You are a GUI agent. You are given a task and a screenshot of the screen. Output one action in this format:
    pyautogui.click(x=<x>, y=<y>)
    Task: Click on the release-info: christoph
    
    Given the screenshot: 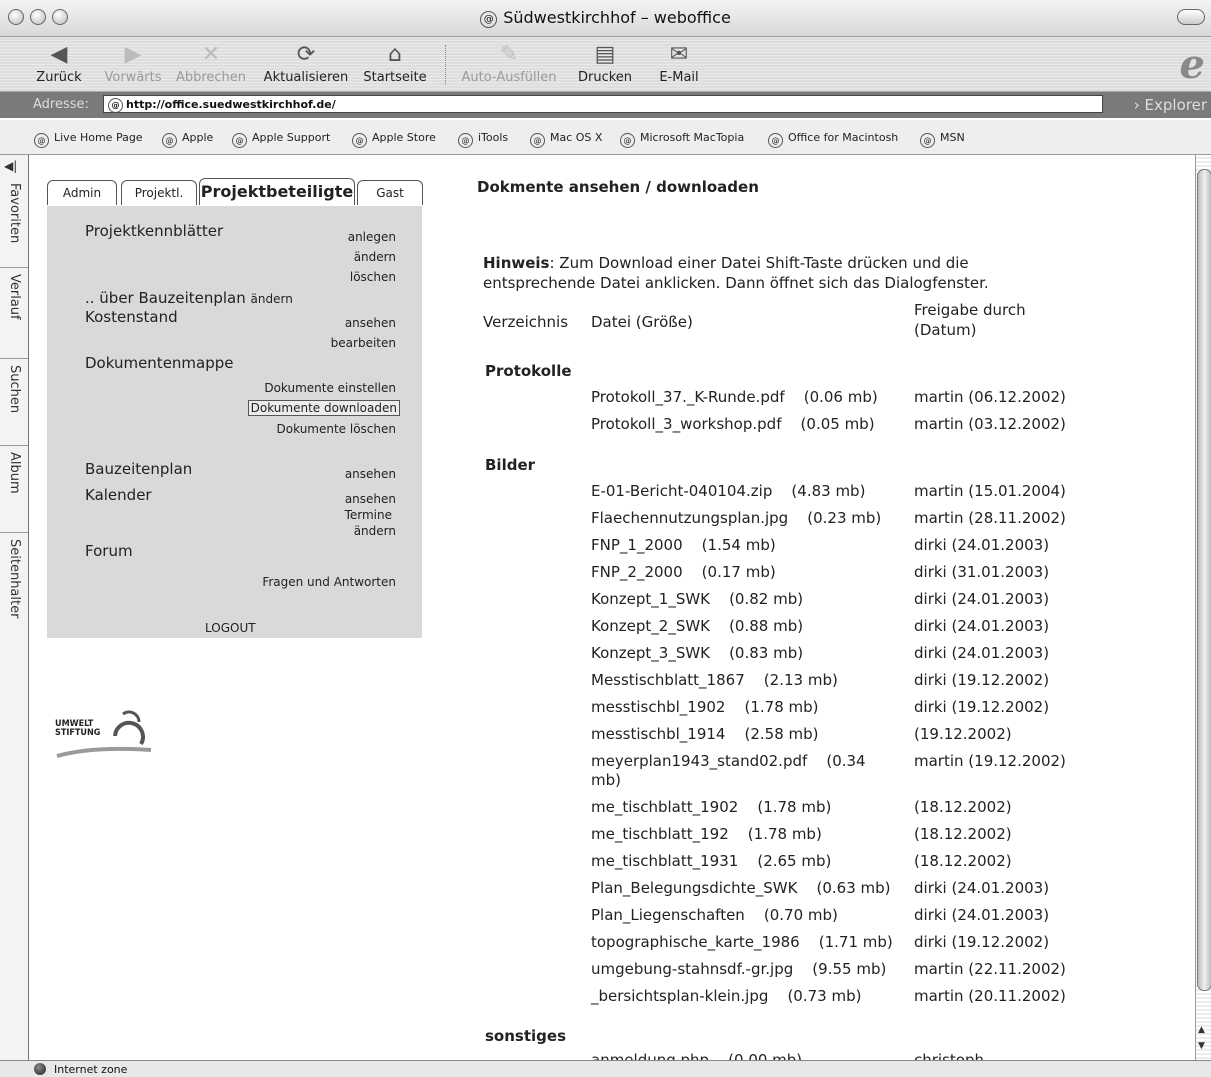 What is the action you would take?
    pyautogui.click(x=949, y=1055)
    